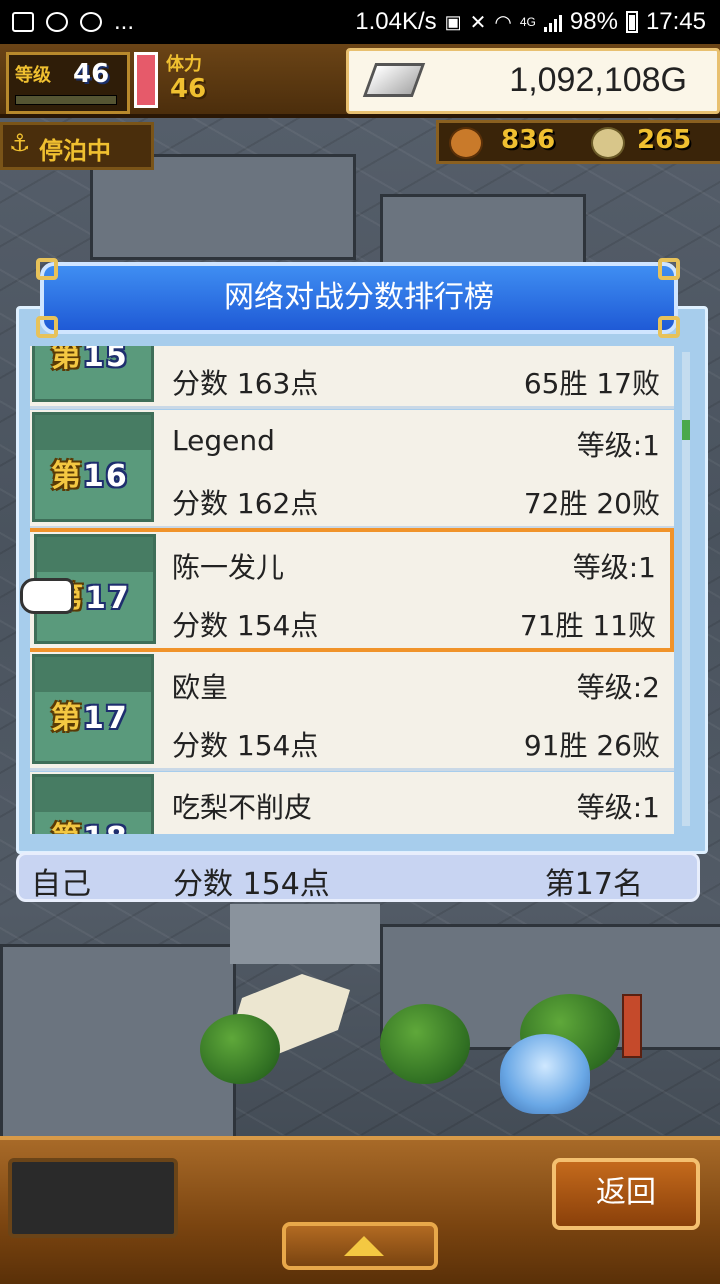 This screenshot has height=1284, width=720. Describe the element at coordinates (364, 1246) in the screenshot. I see `arrow-up-icon` at that location.